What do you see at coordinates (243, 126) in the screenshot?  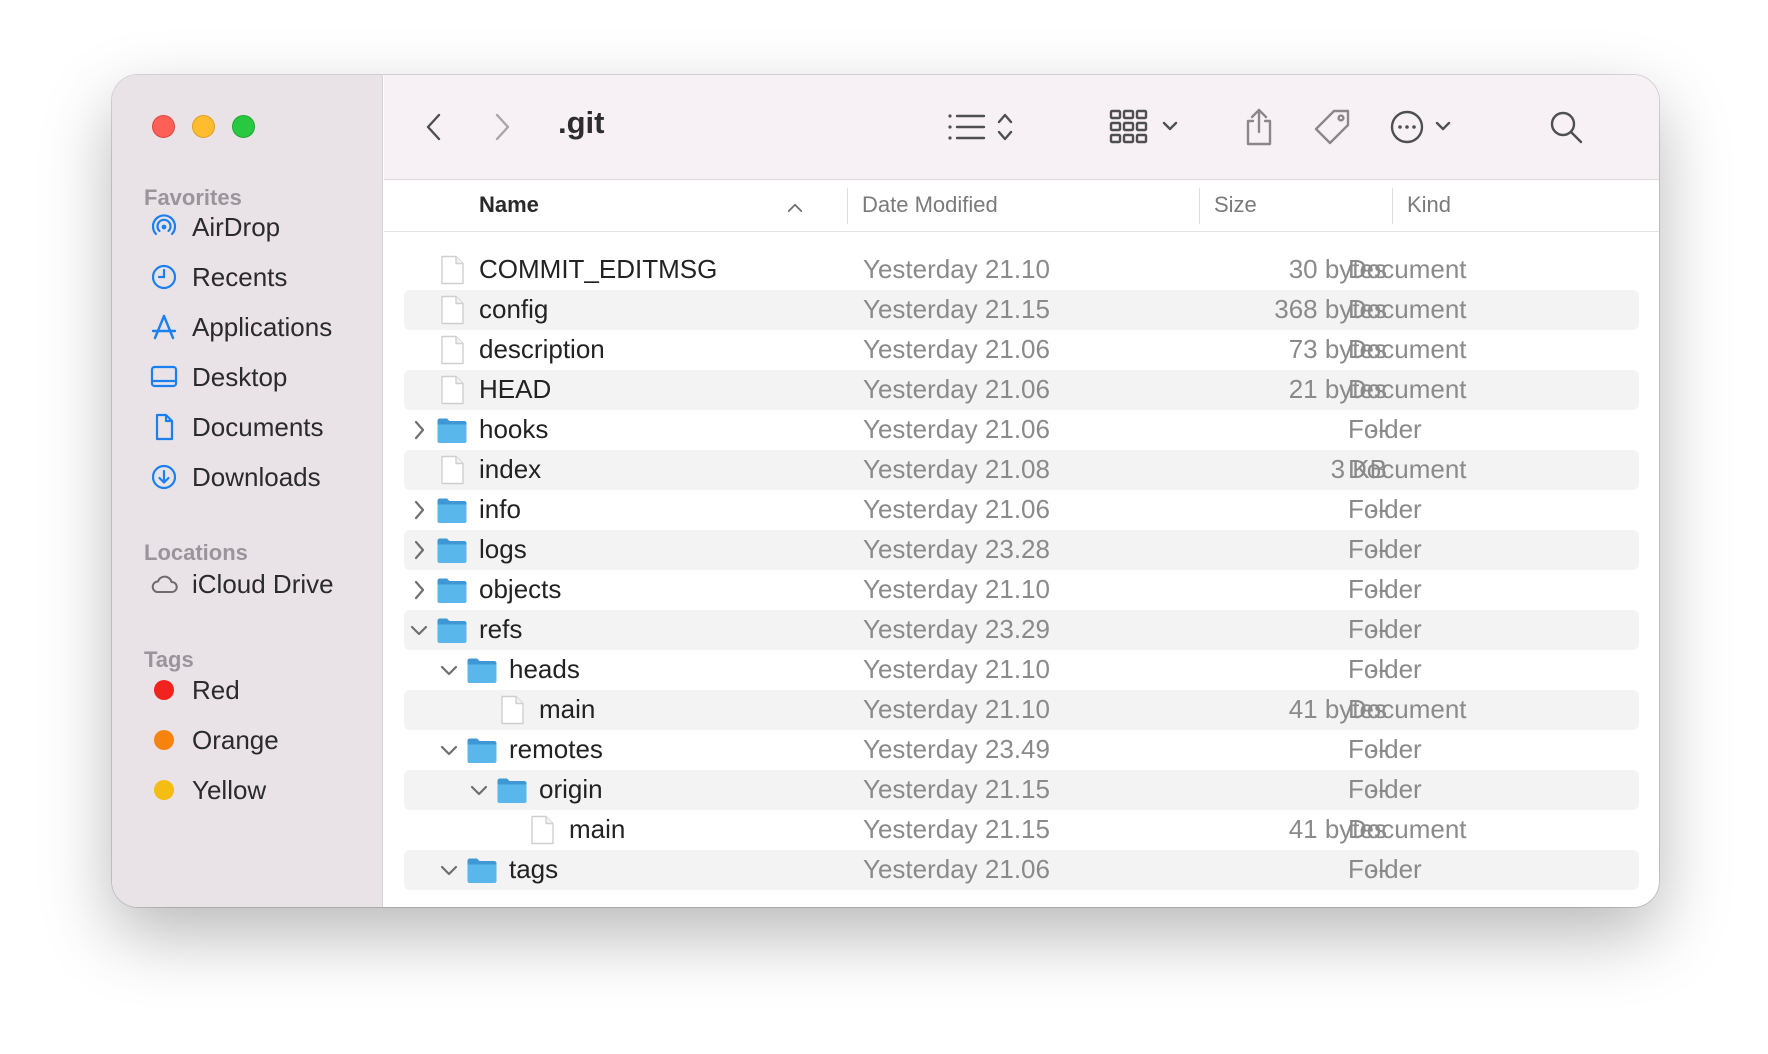 I see `zoom-window-button` at bounding box center [243, 126].